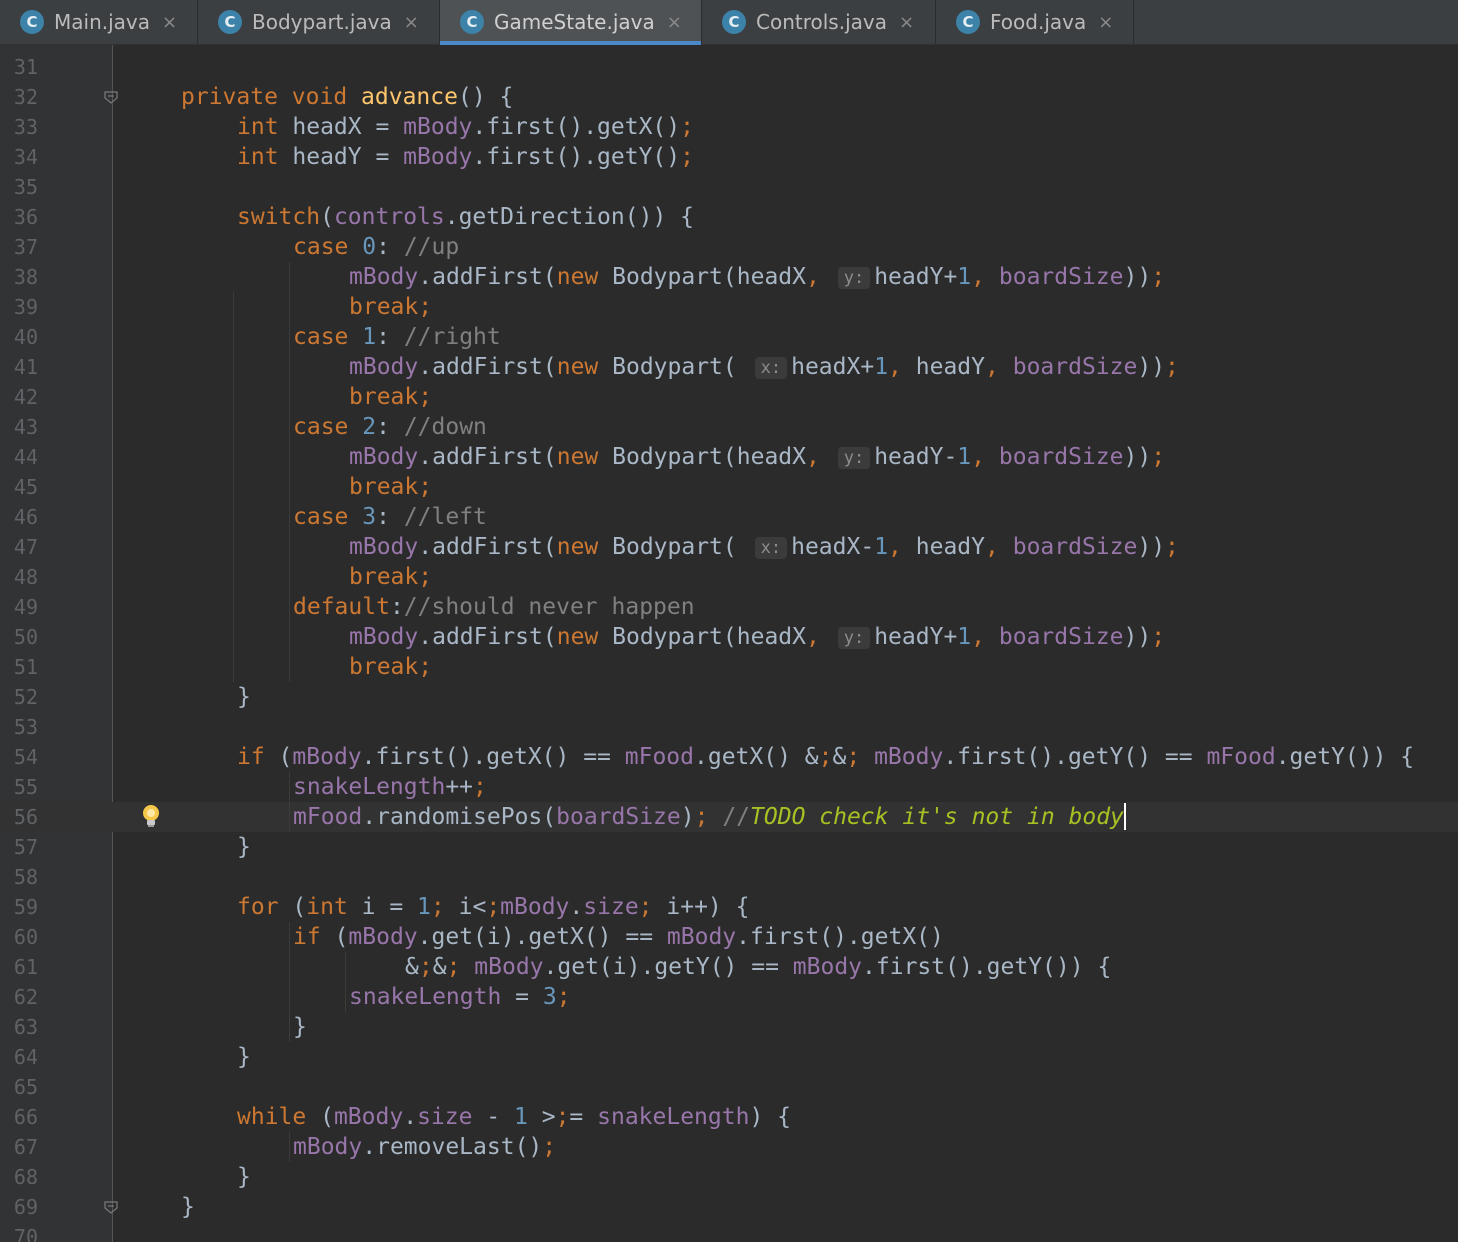  Describe the element at coordinates (729, 607) in the screenshot. I see `code-line: 49 default://should never happen` at that location.